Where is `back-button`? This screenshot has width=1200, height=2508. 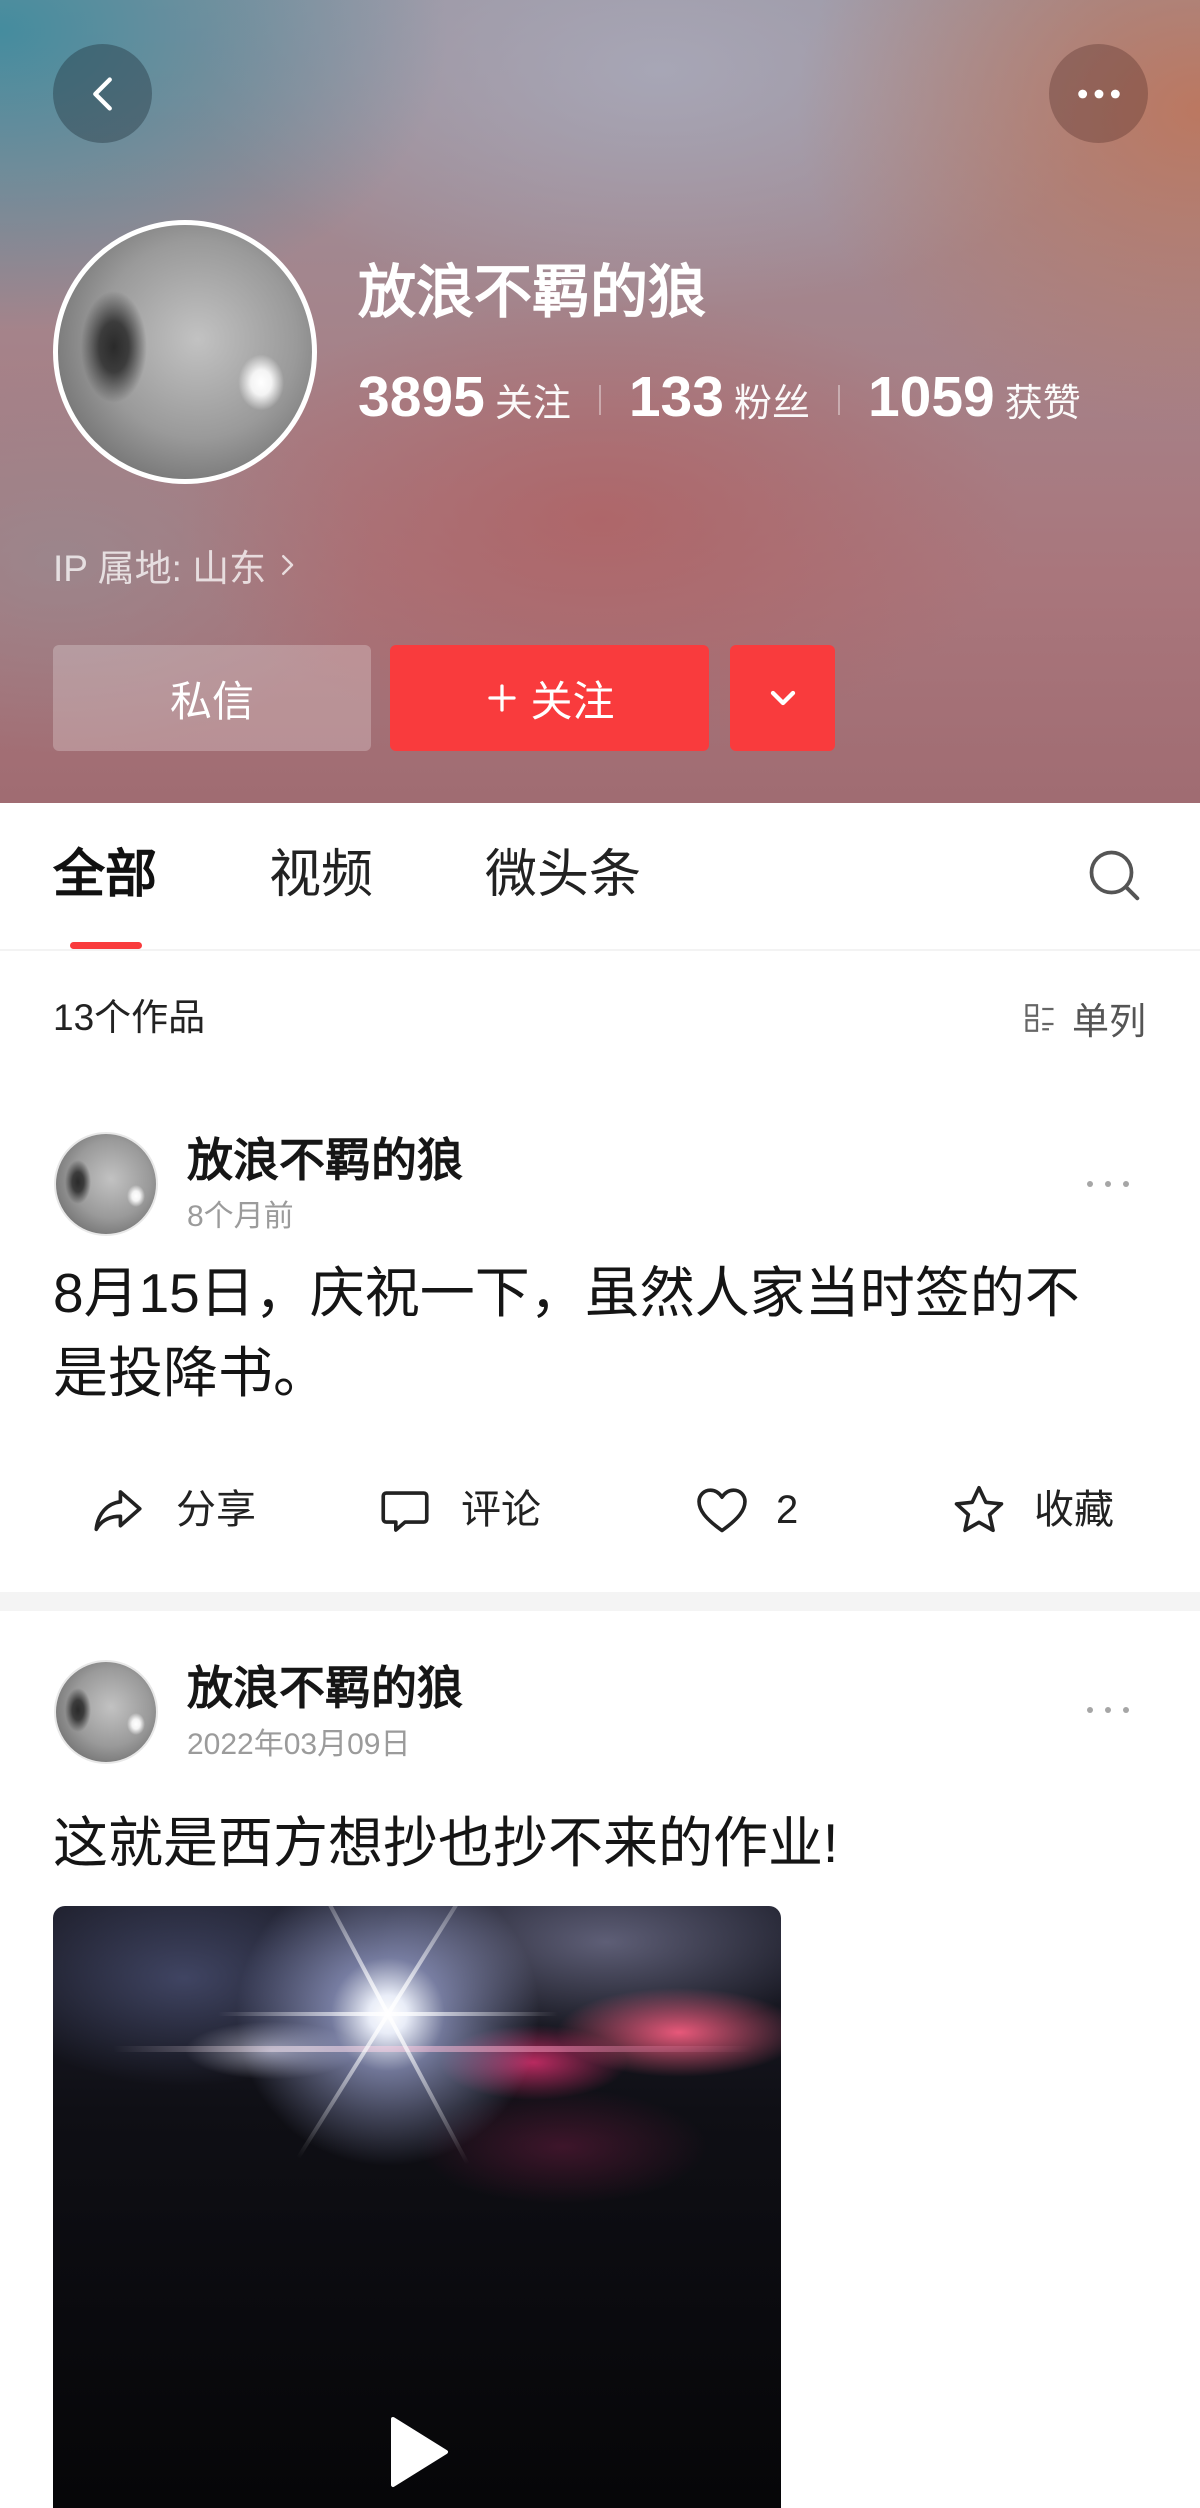 back-button is located at coordinates (102, 93).